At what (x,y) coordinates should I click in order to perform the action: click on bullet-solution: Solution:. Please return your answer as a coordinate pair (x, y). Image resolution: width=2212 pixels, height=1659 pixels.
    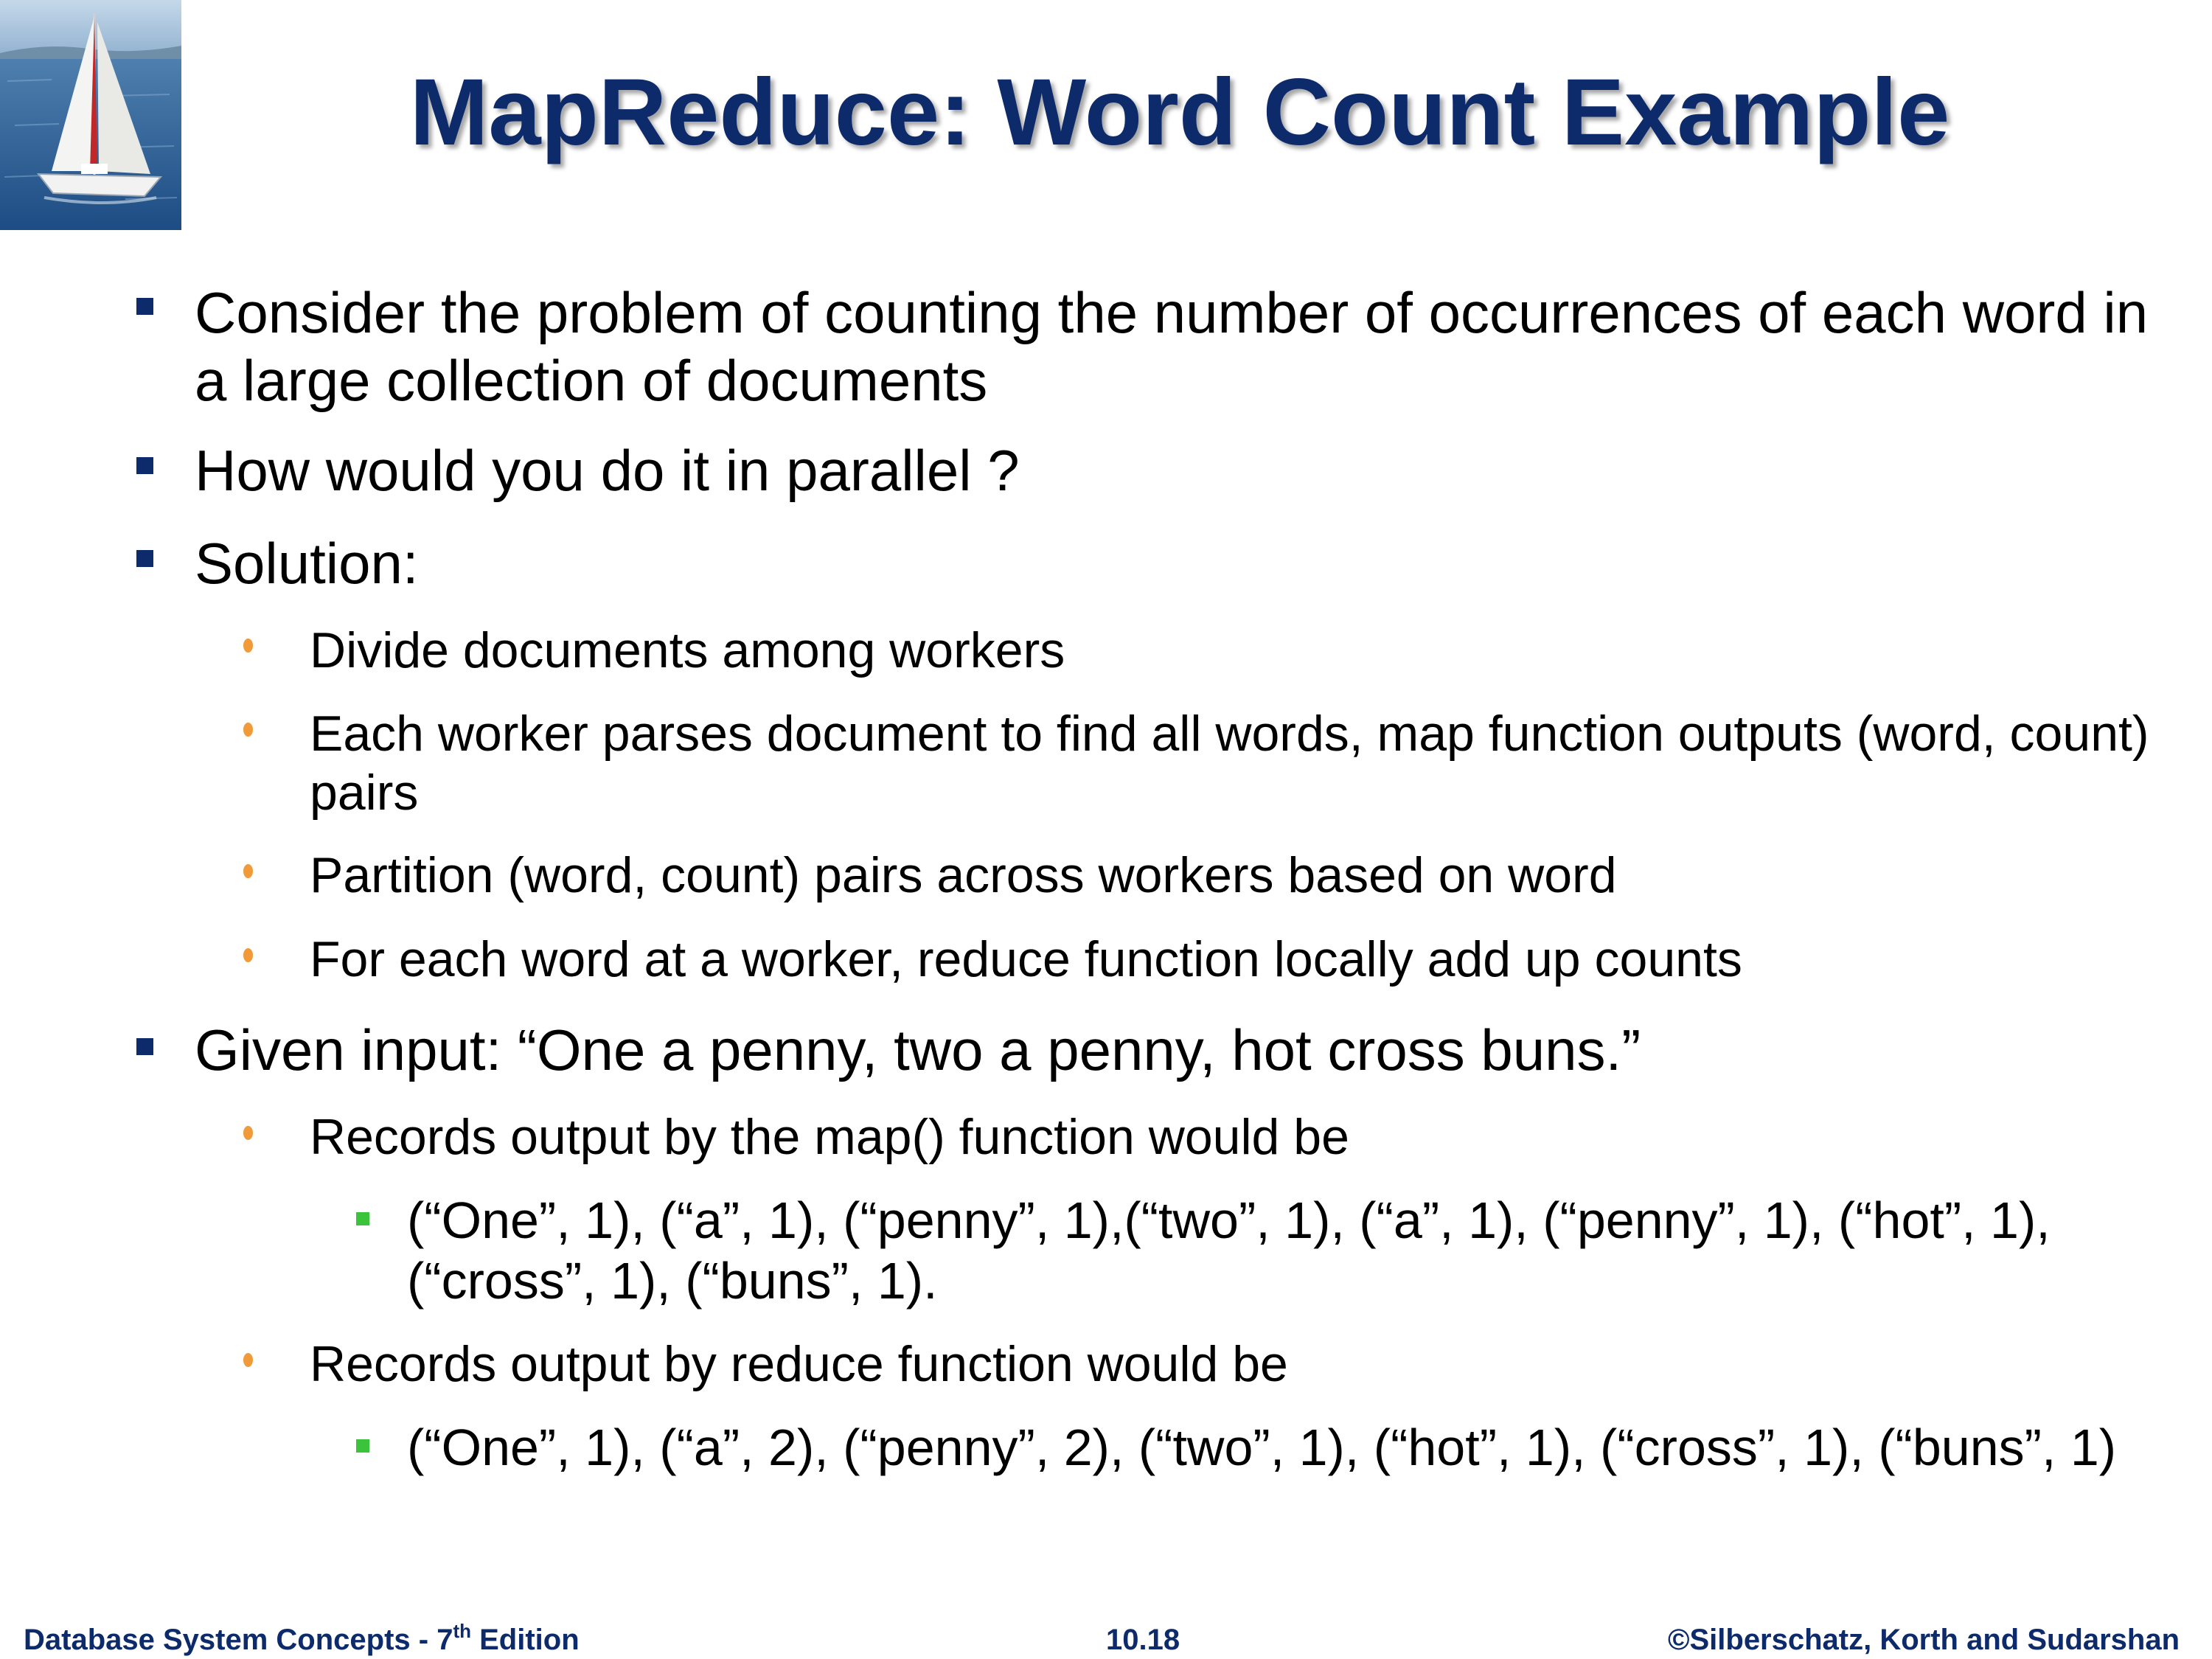
    Looking at the image, I should click on (307, 563).